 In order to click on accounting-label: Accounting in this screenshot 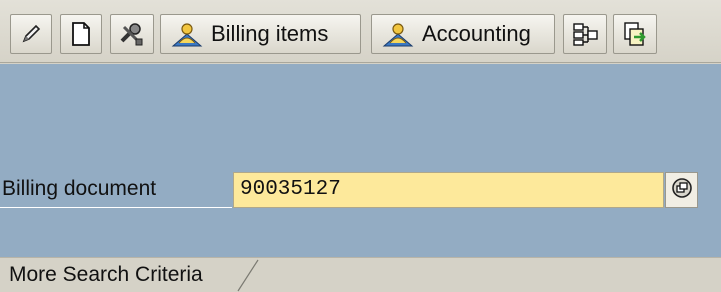, I will do `click(476, 33)`.